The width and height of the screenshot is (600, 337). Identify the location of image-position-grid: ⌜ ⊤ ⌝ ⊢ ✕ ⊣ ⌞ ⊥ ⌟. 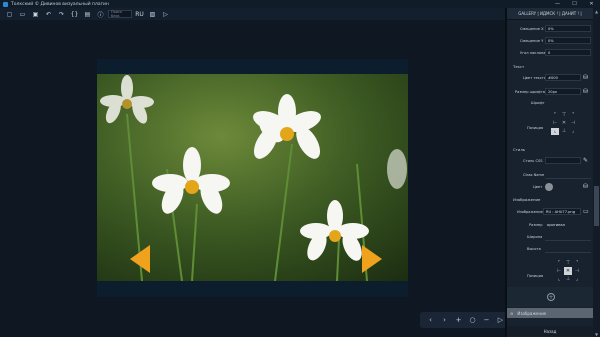
(568, 271).